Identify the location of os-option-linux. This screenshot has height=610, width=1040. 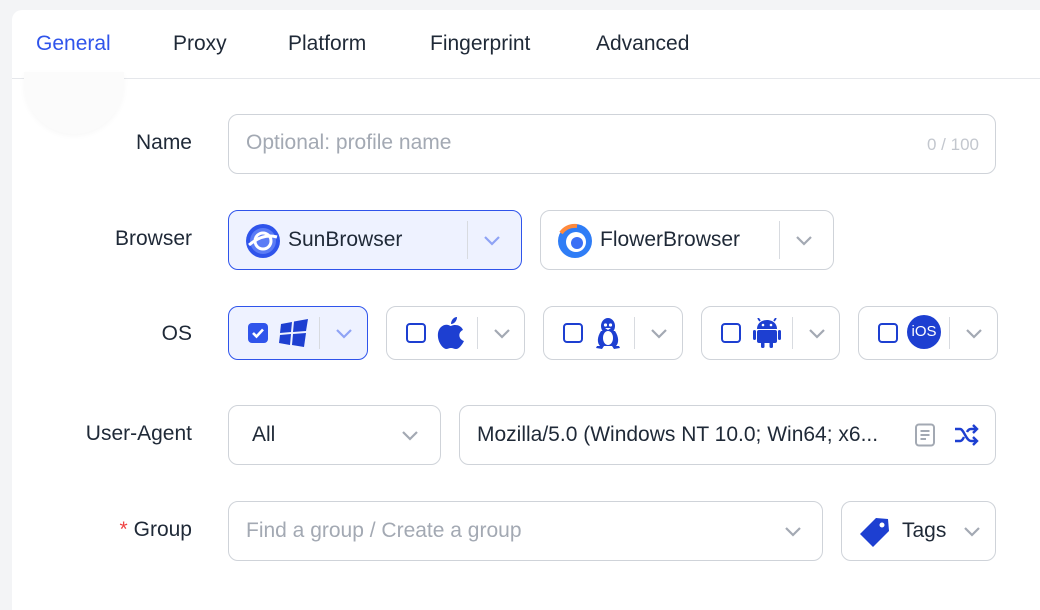
(613, 333).